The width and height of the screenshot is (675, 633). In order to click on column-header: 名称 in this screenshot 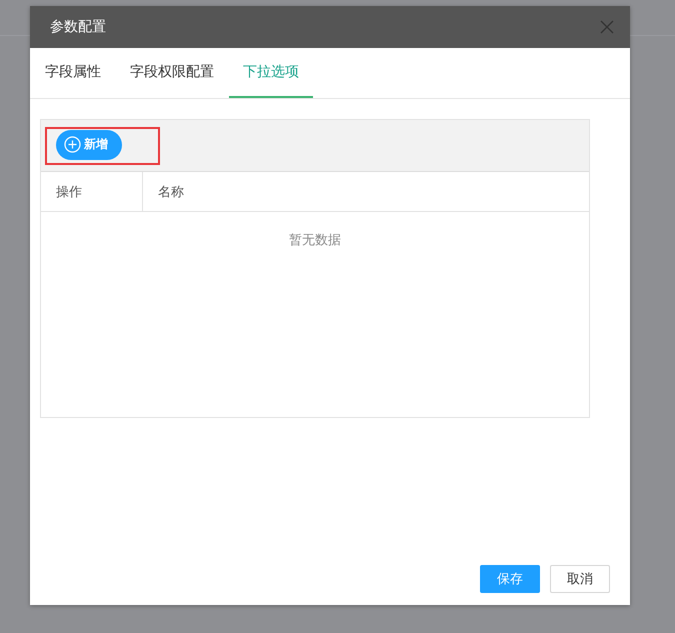, I will do `click(170, 193)`.